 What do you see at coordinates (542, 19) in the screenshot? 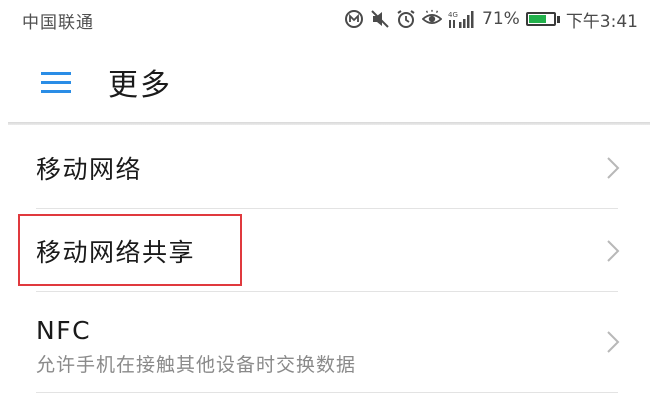
I see `battery-icon` at bounding box center [542, 19].